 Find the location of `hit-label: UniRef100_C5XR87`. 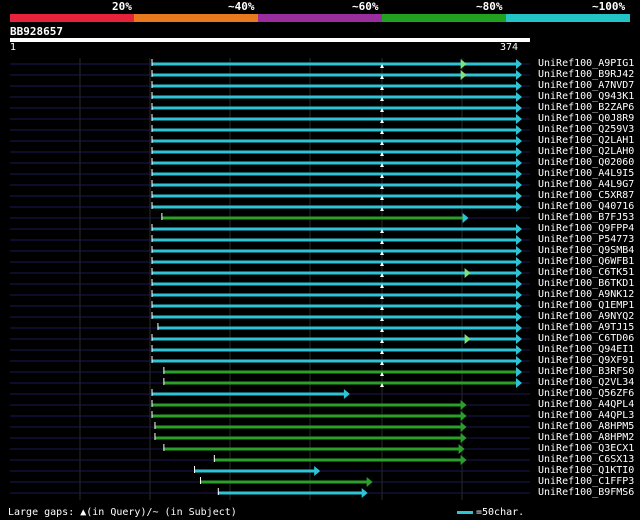

hit-label: UniRef100_C5XR87 is located at coordinates (586, 195).